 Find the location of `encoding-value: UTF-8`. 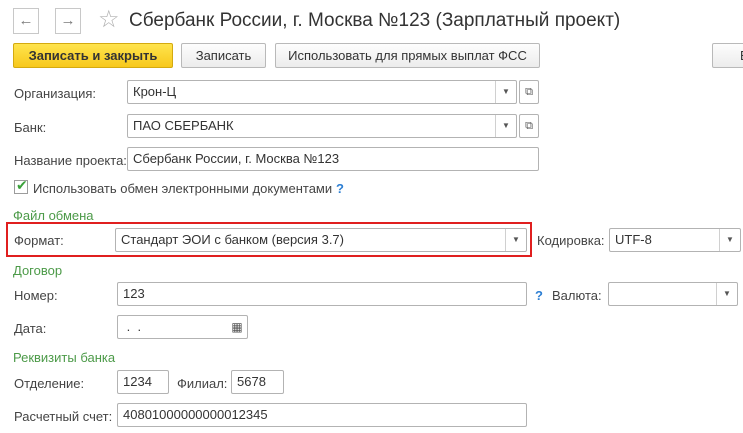

encoding-value: UTF-8 is located at coordinates (633, 239).